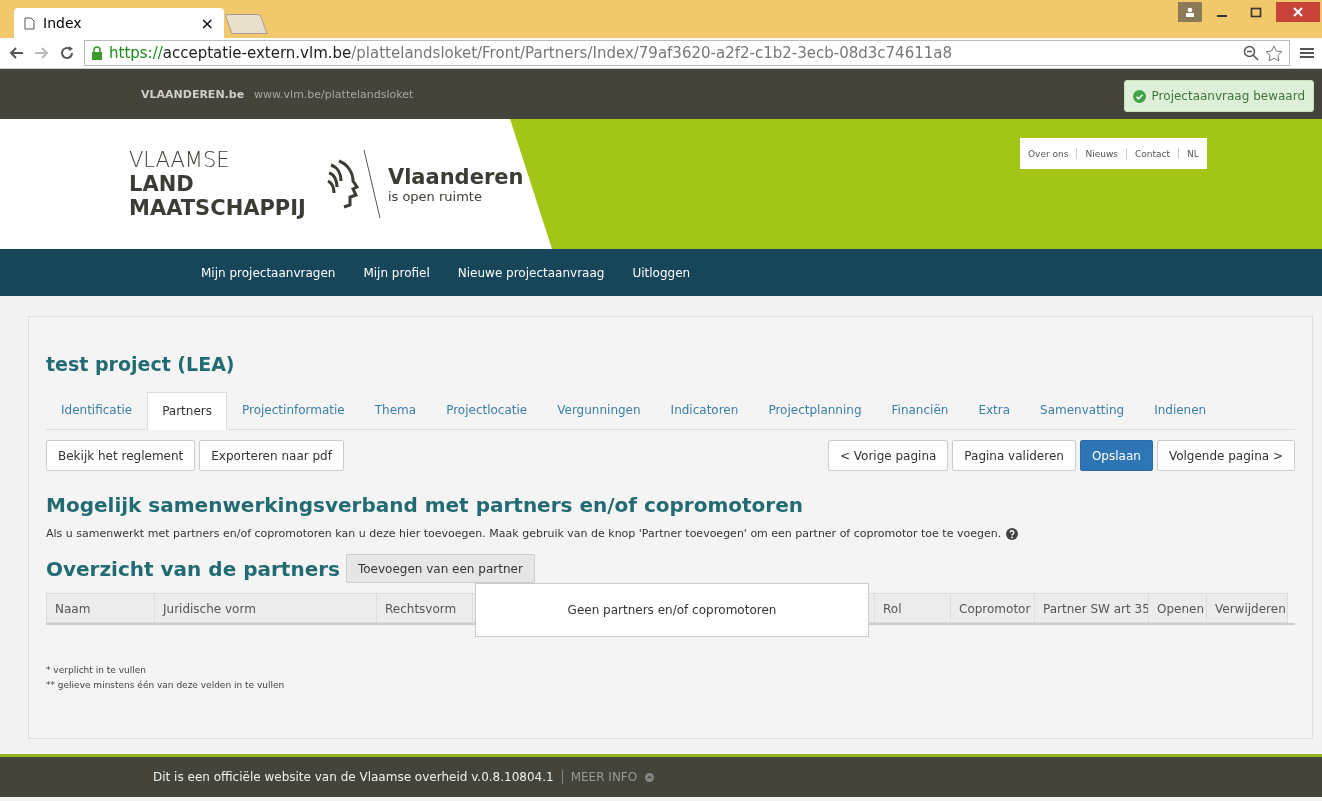 This screenshot has width=1322, height=801. Describe the element at coordinates (1307, 53) in the screenshot. I see `menu-icon` at that location.